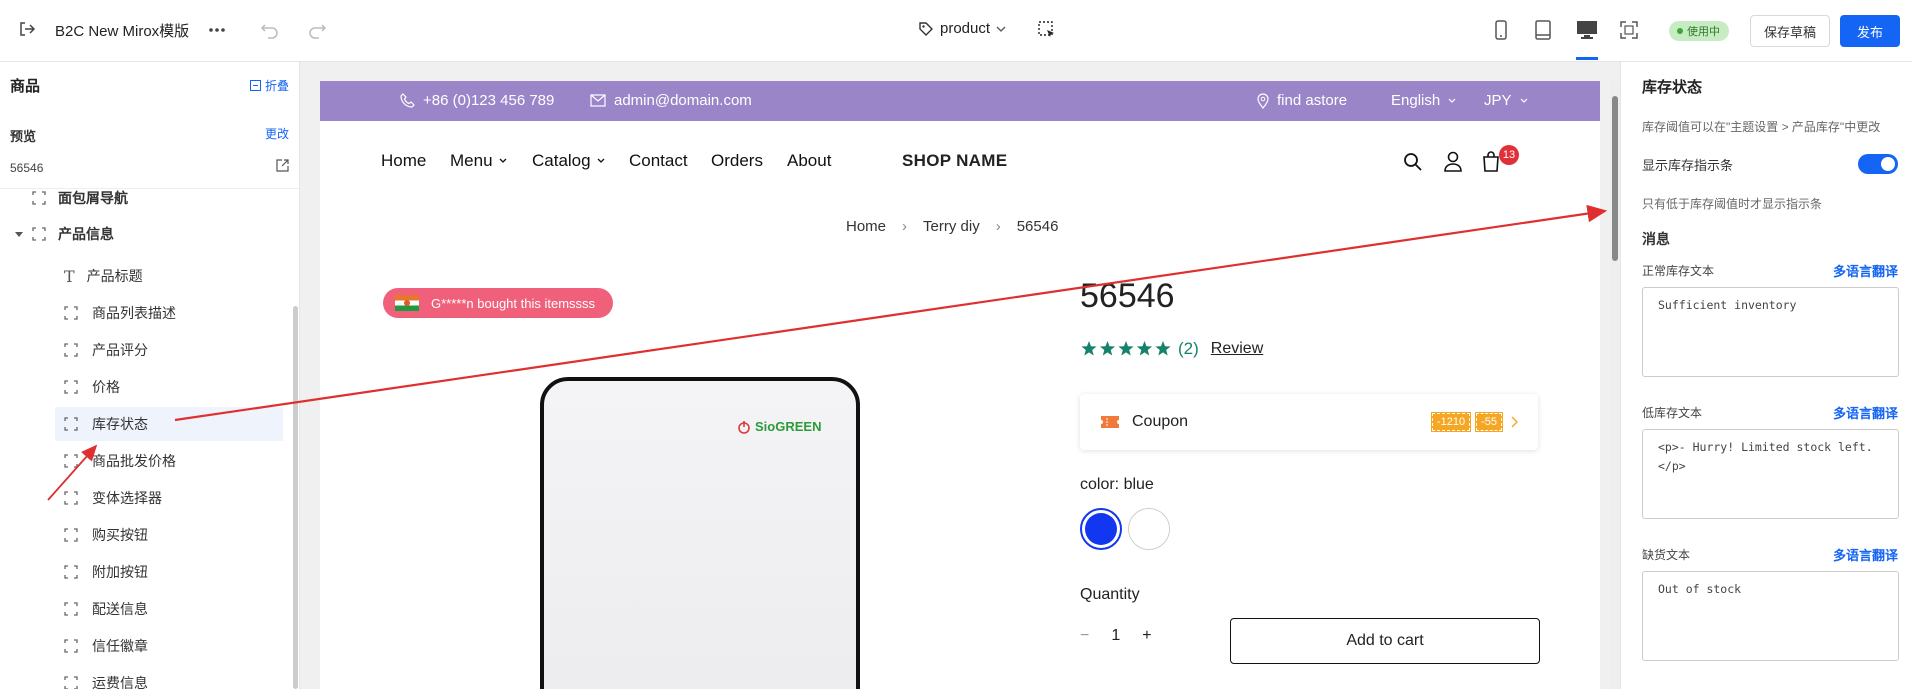 The width and height of the screenshot is (1912, 689). Describe the element at coordinates (1678, 271) in the screenshot. I see `normal-stock-label: 正常库存文本` at that location.